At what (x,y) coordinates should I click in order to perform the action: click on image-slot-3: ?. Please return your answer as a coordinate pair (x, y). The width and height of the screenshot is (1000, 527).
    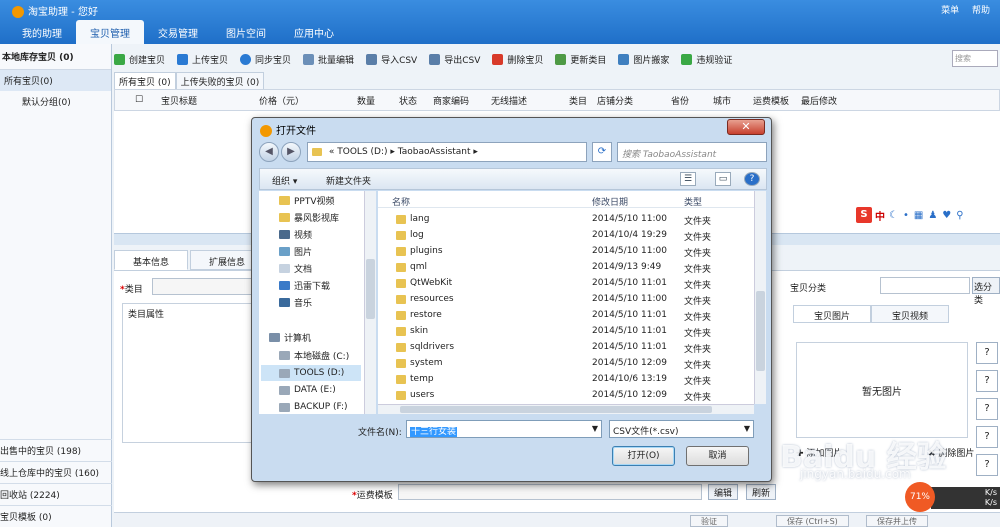
    Looking at the image, I should click on (987, 409).